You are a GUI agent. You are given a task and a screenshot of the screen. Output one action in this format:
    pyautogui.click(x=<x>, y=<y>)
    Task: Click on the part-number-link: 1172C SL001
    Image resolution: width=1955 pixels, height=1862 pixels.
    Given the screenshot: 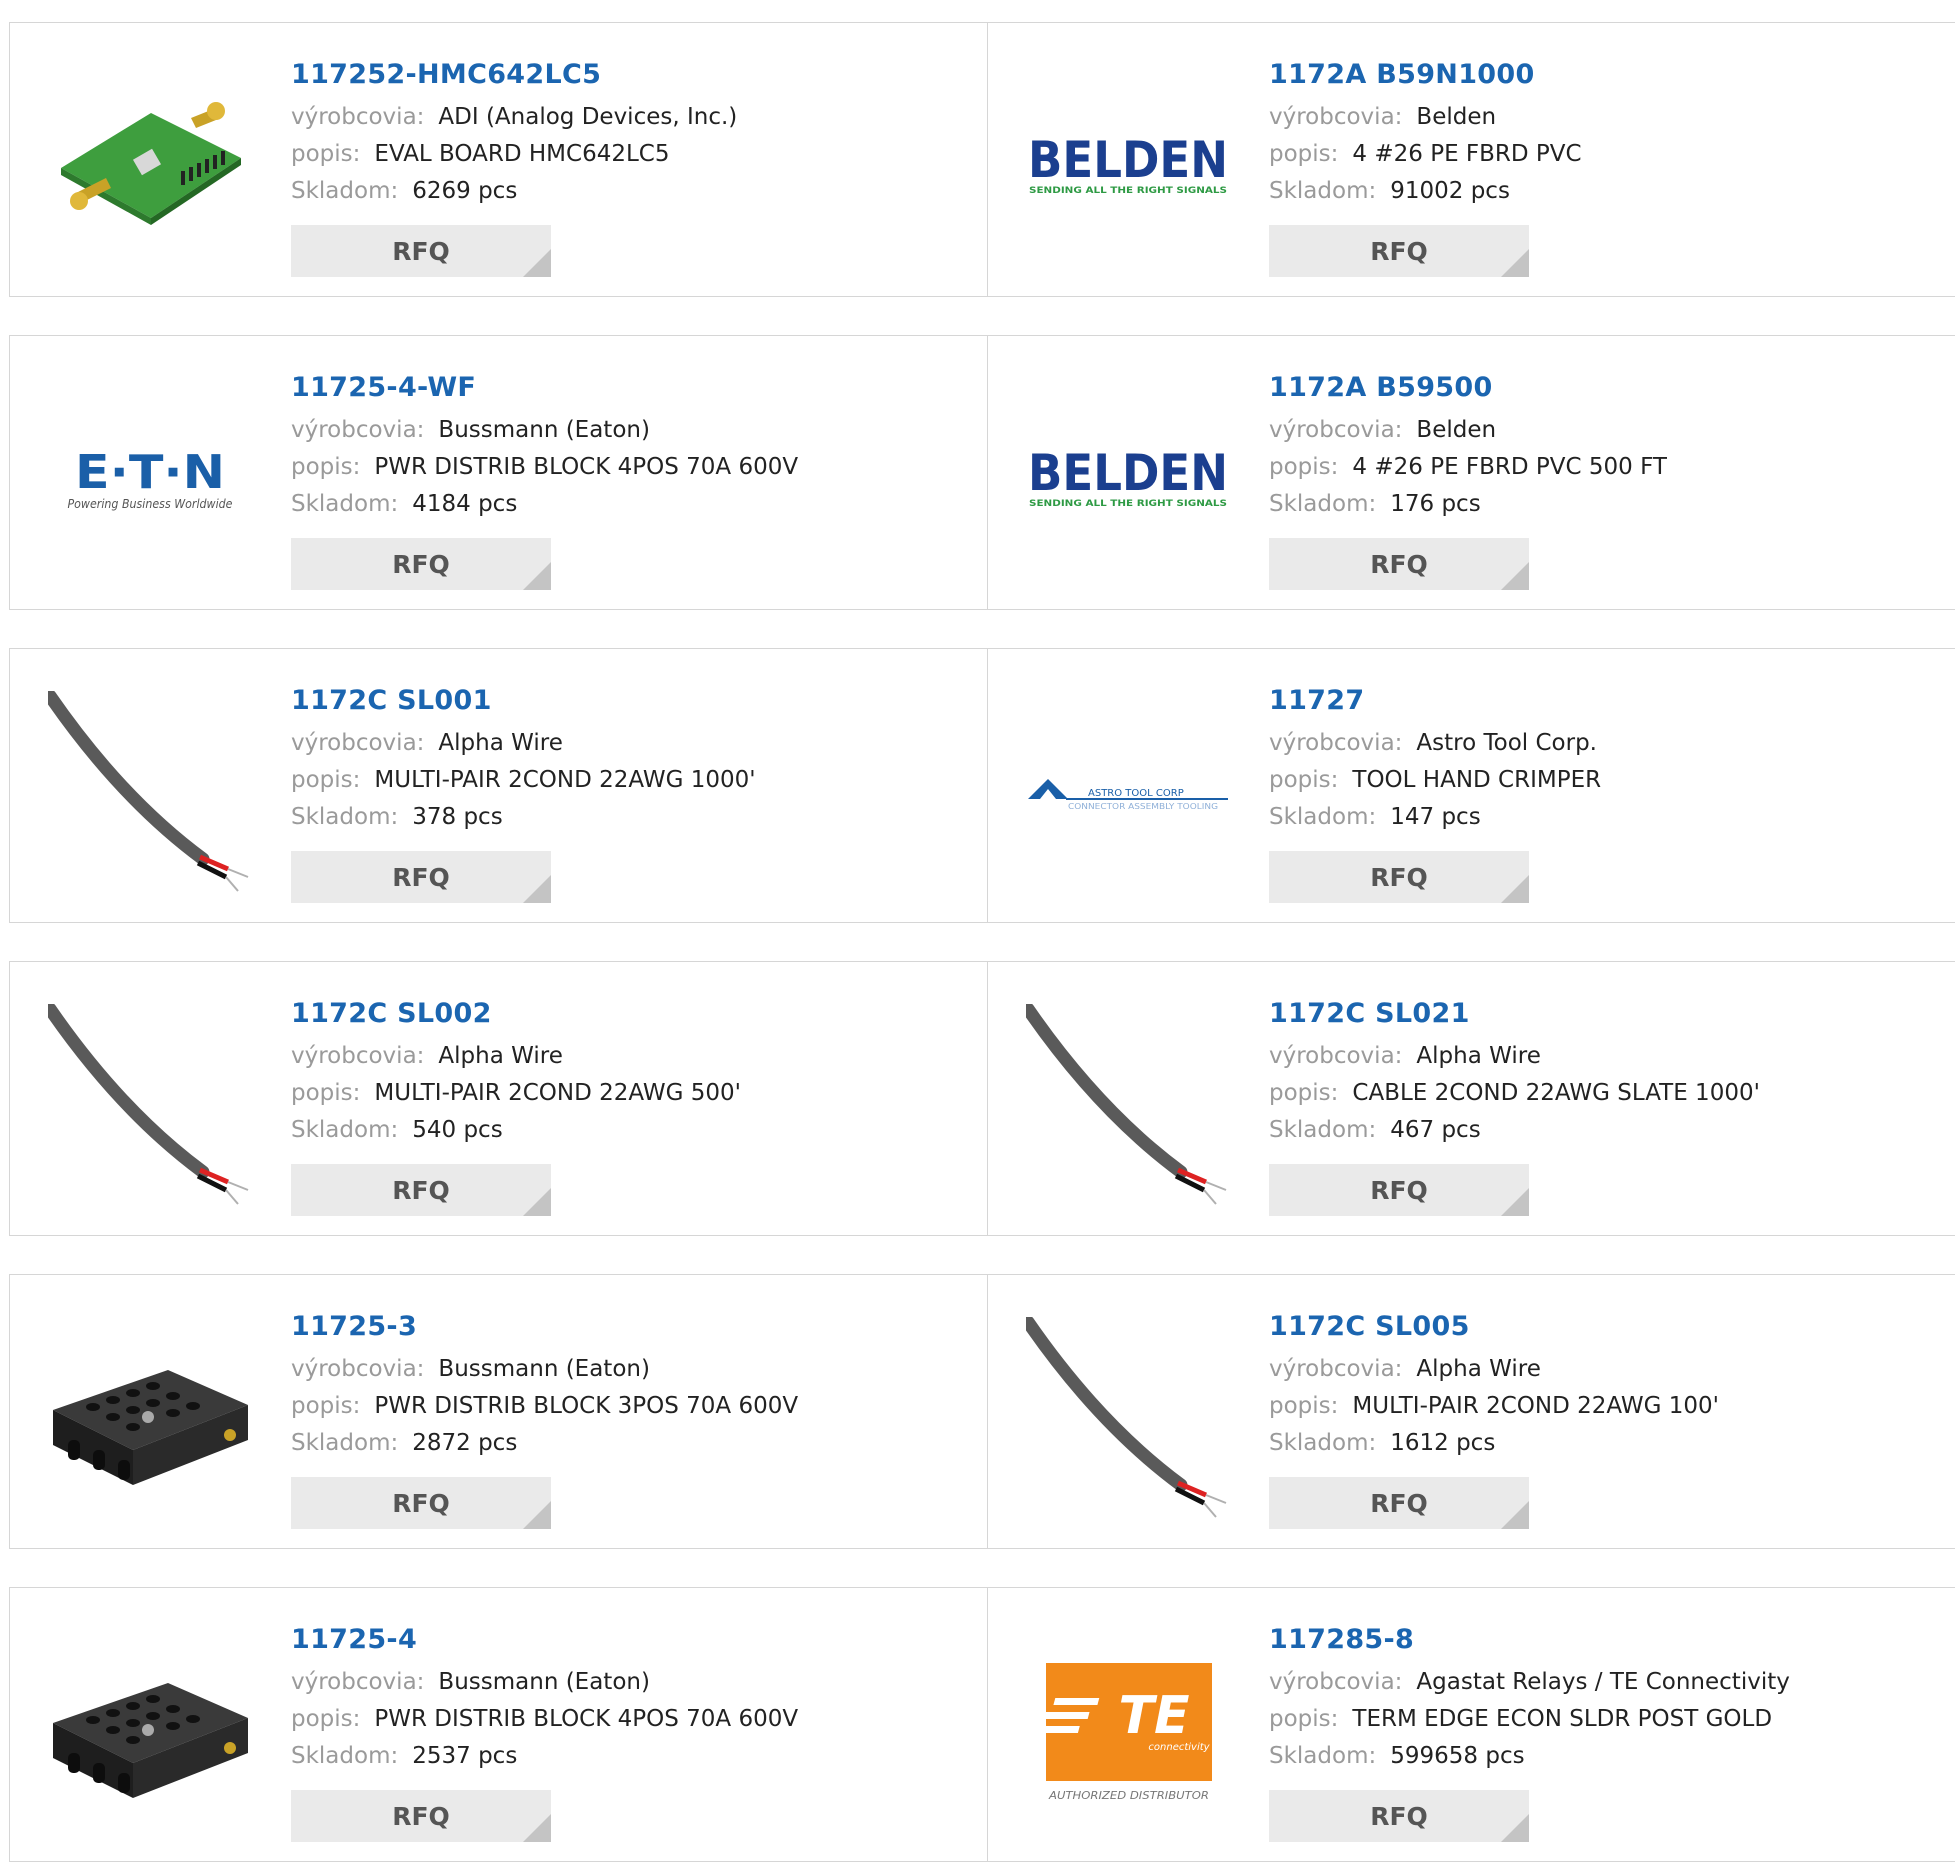 What is the action you would take?
    pyautogui.click(x=523, y=702)
    